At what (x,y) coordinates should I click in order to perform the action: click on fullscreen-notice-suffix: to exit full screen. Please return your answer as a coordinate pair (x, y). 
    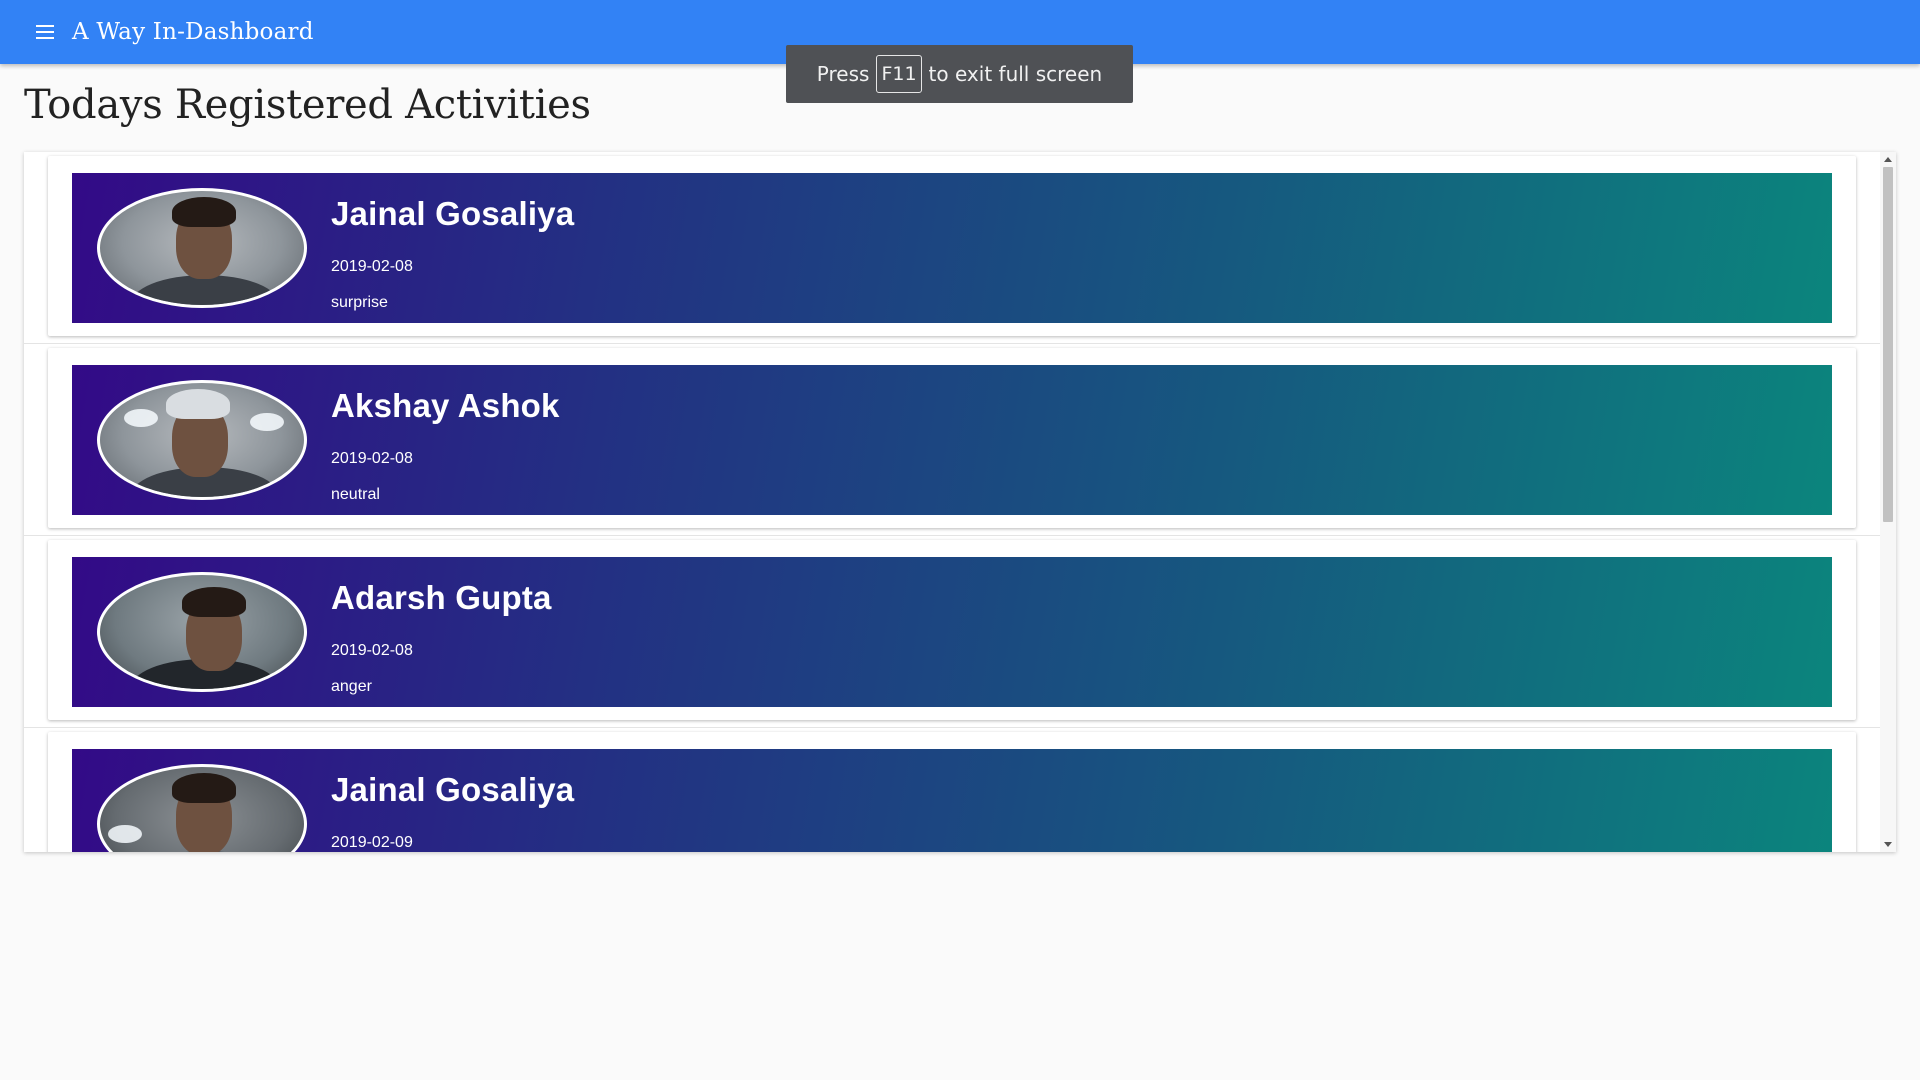
    Looking at the image, I should click on (1015, 74).